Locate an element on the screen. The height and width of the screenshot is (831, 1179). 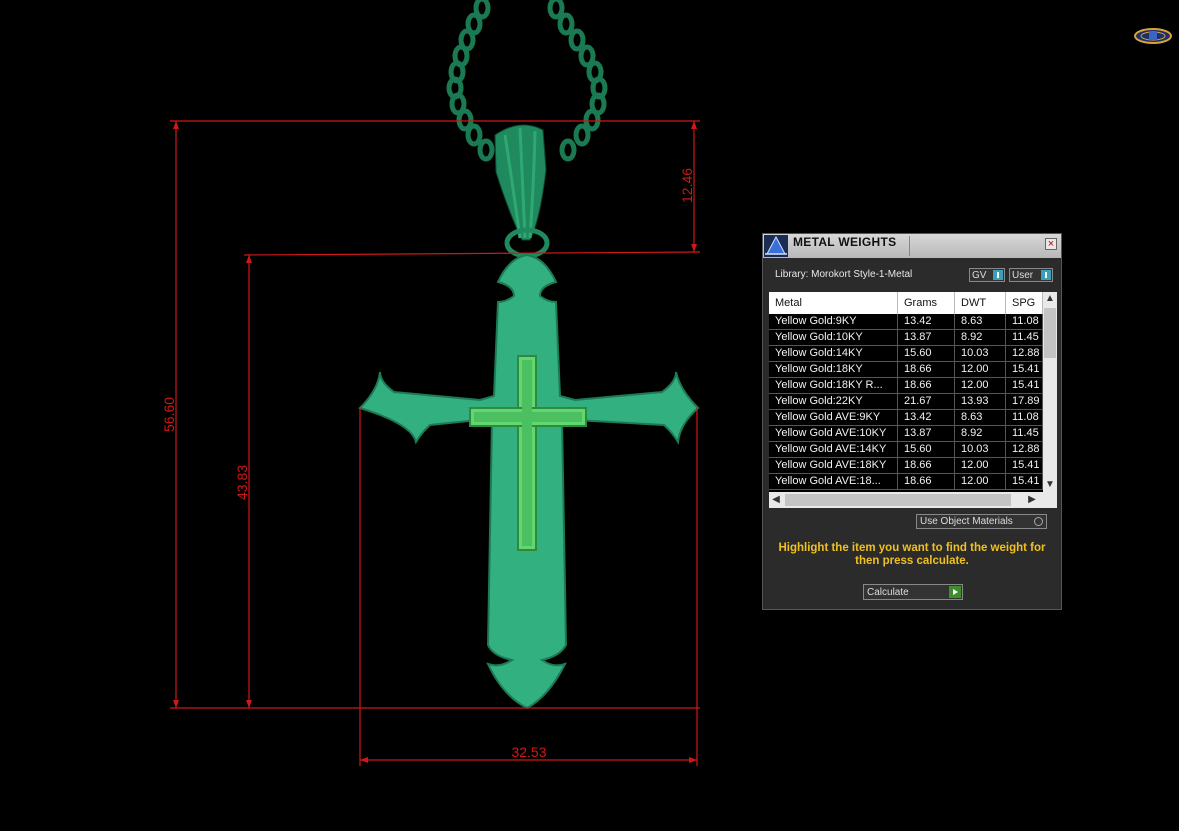
table-row: Yellow Gold:18KY 18.66 12.00 15.41 is located at coordinates (906, 370).